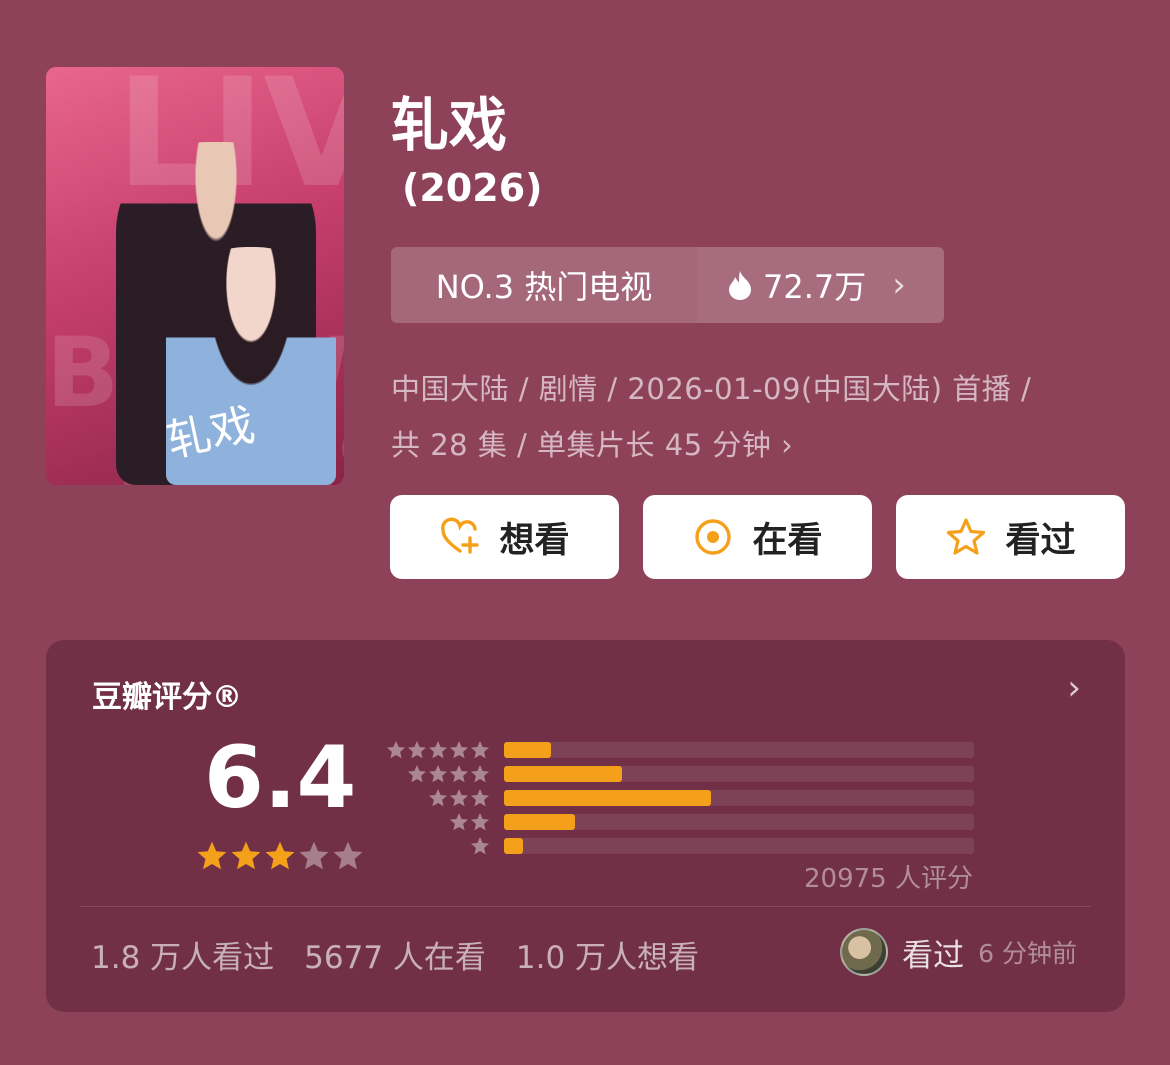  Describe the element at coordinates (581, 445) in the screenshot. I see `show-meta-line2-text: 共 28 集 / 单集片长 45 分钟` at that location.